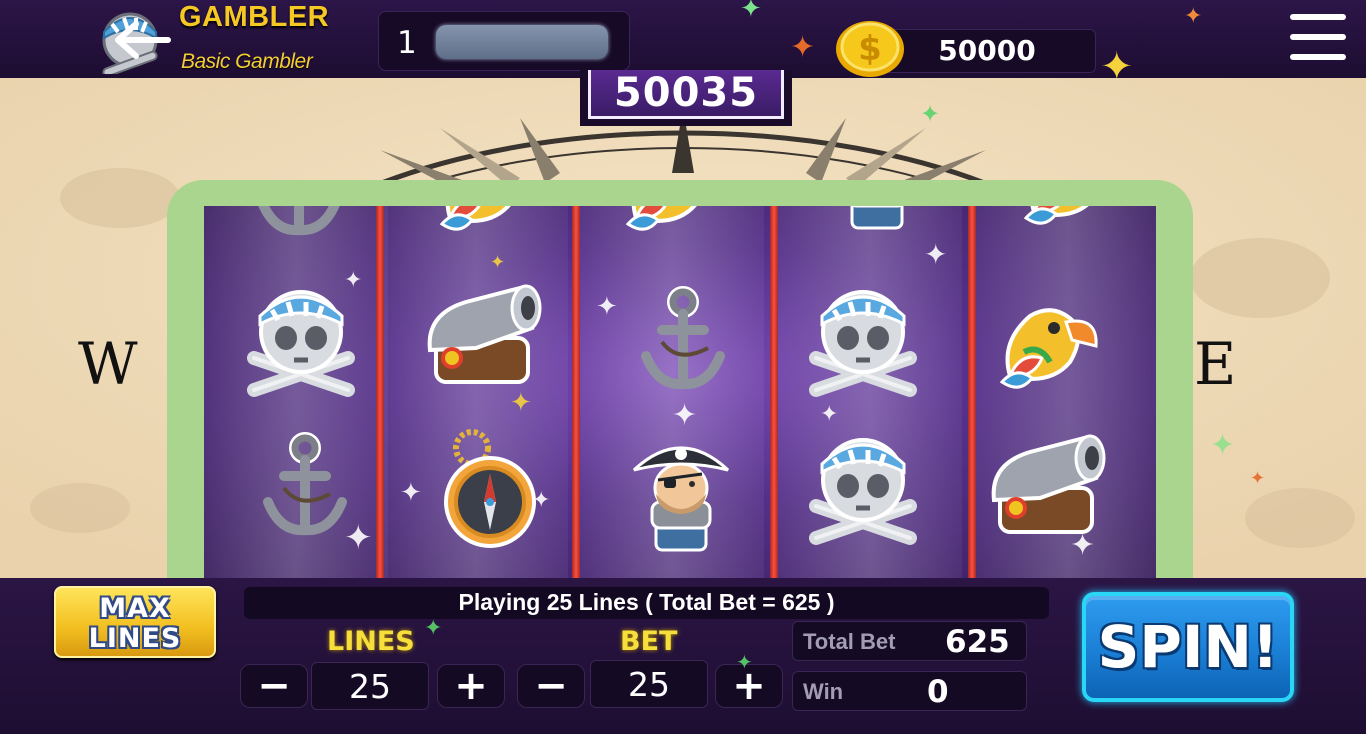  Describe the element at coordinates (135, 608) in the screenshot. I see `max-lines-label-line1: MAX` at that location.